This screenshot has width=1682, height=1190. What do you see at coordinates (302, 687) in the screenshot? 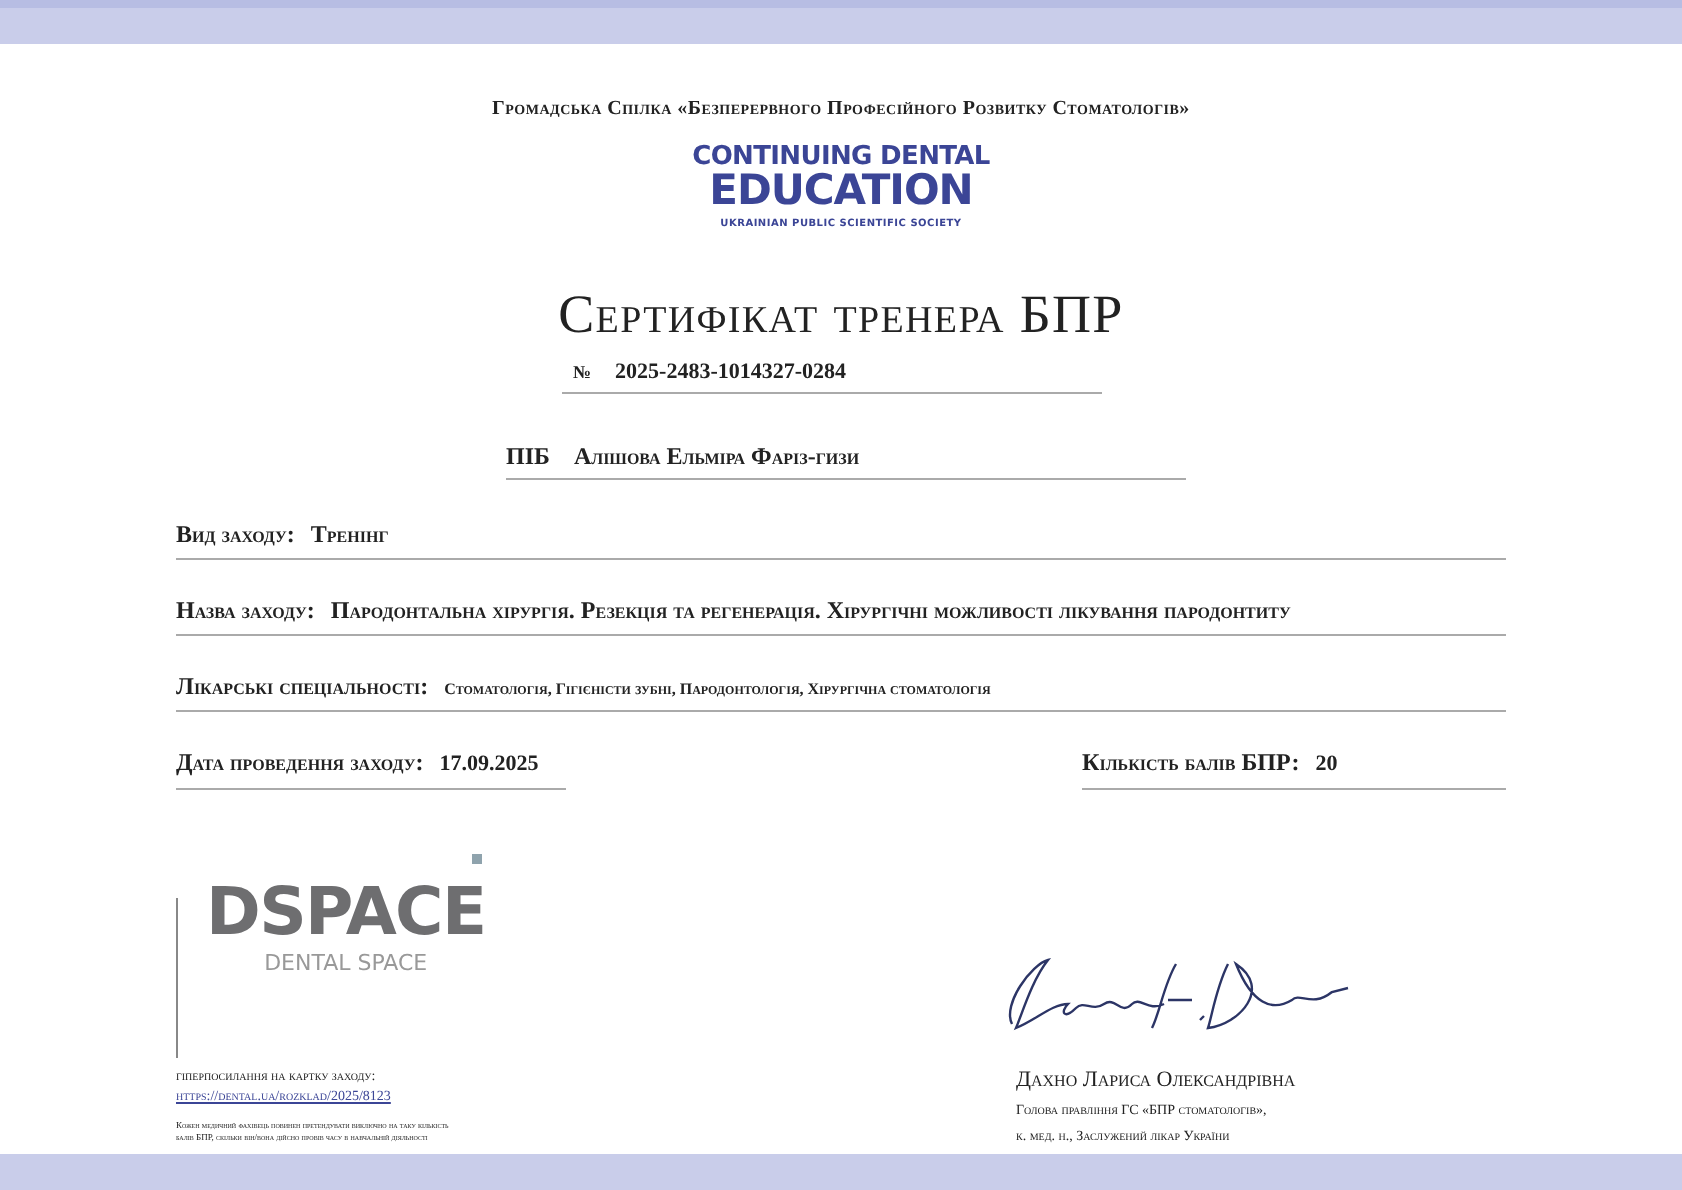
I see `field-label: Лікарські спеціальності:` at bounding box center [302, 687].